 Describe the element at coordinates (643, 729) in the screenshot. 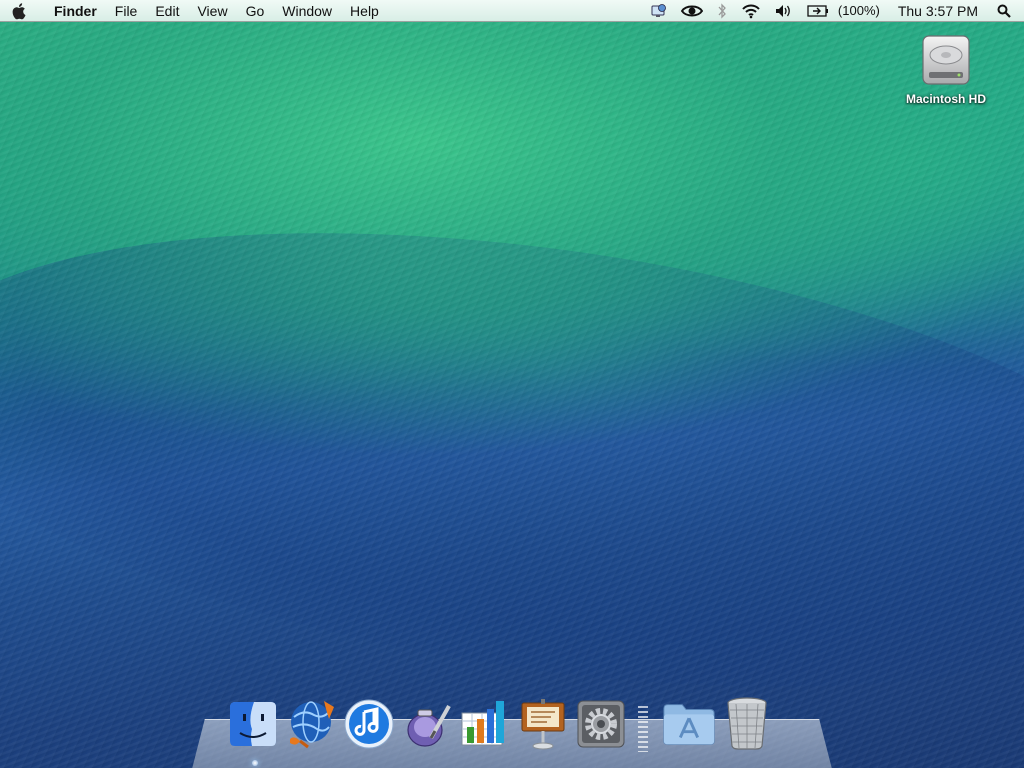

I see `dock-separator` at that location.